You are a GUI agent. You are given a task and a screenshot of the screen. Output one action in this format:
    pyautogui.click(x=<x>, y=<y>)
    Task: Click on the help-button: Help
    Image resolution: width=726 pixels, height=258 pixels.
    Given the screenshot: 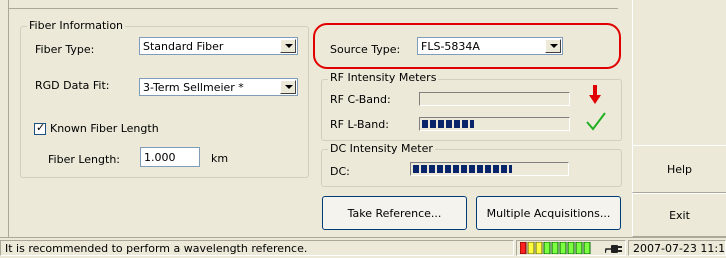 What is the action you would take?
    pyautogui.click(x=679, y=169)
    